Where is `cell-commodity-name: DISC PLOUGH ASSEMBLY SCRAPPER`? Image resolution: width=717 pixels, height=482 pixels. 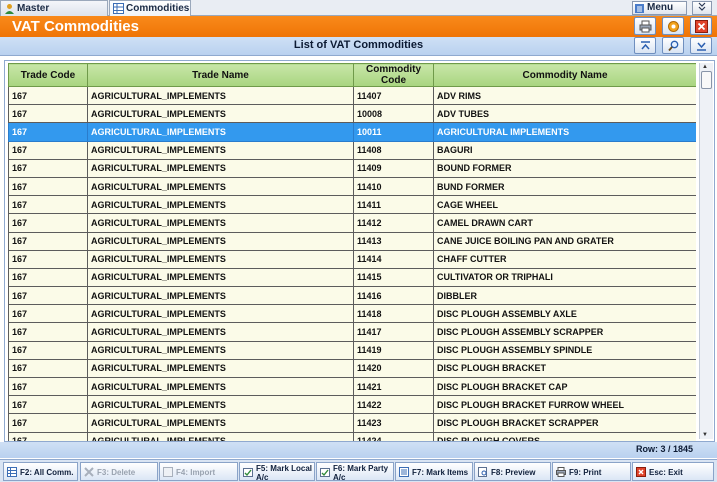
cell-commodity-name: DISC PLOUGH ASSEMBLY SCRAPPER is located at coordinates (564, 332).